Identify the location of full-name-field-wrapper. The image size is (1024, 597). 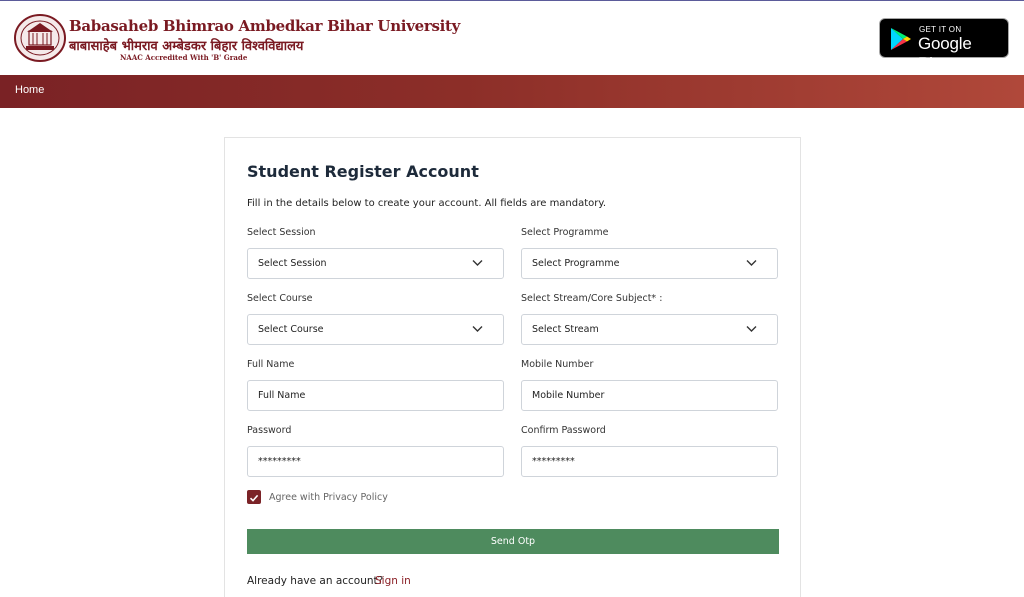
(375, 395).